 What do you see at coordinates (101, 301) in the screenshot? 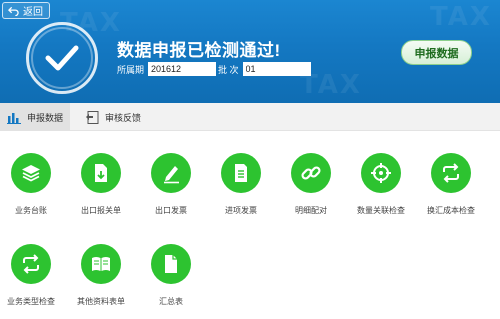
I see `func-label: 其他资料表单` at bounding box center [101, 301].